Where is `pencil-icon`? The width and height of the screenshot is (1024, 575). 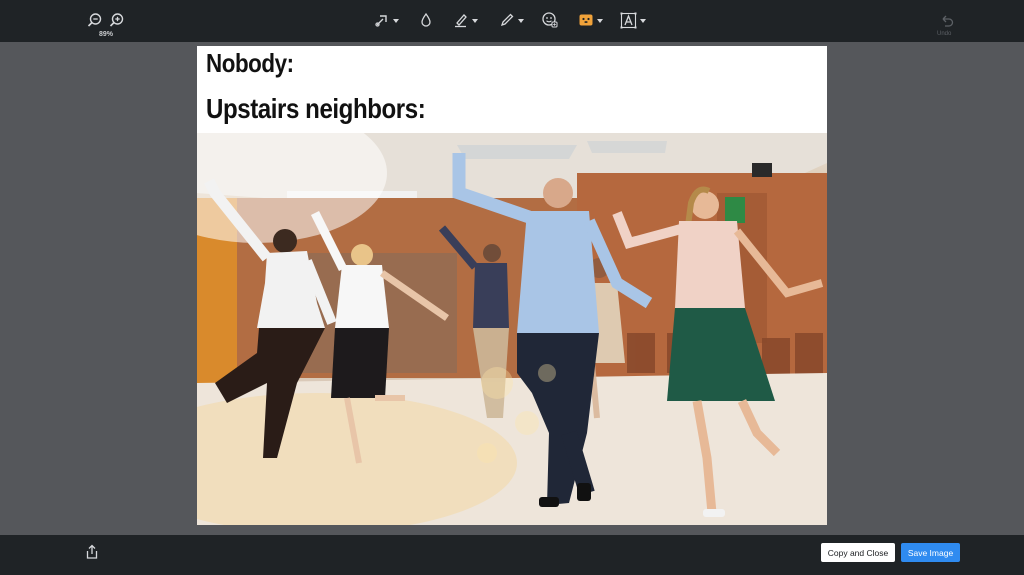 pencil-icon is located at coordinates (507, 20).